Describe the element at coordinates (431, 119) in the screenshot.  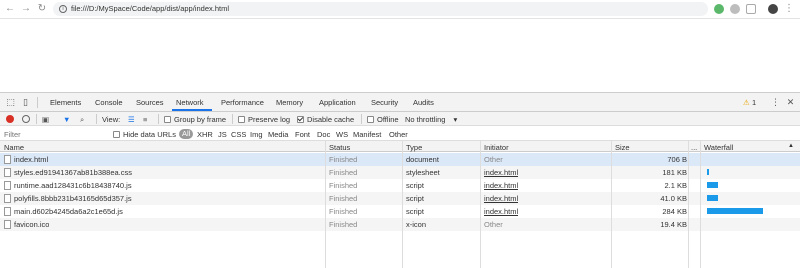
I see `throttling-select: No throttling ▾` at that location.